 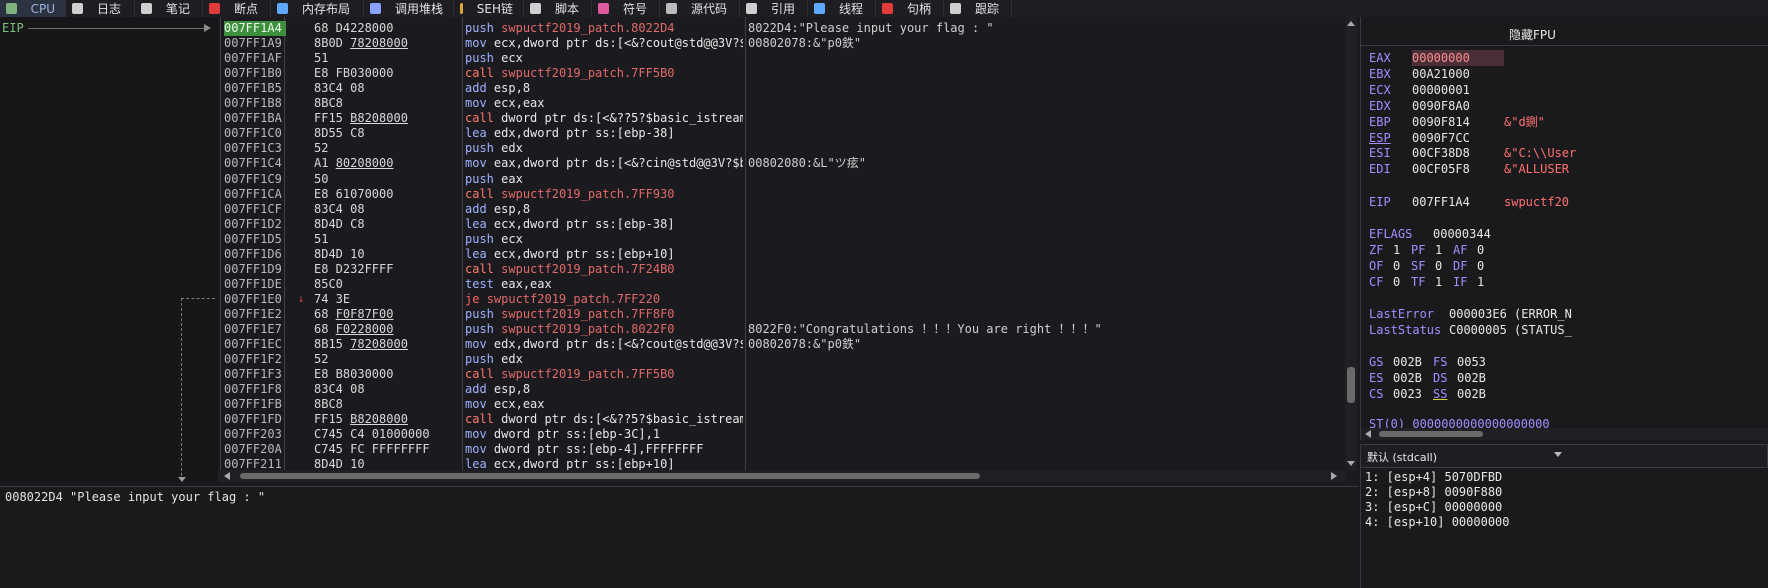 What do you see at coordinates (700, 8) in the screenshot?
I see `tab-source: 源代码` at bounding box center [700, 8].